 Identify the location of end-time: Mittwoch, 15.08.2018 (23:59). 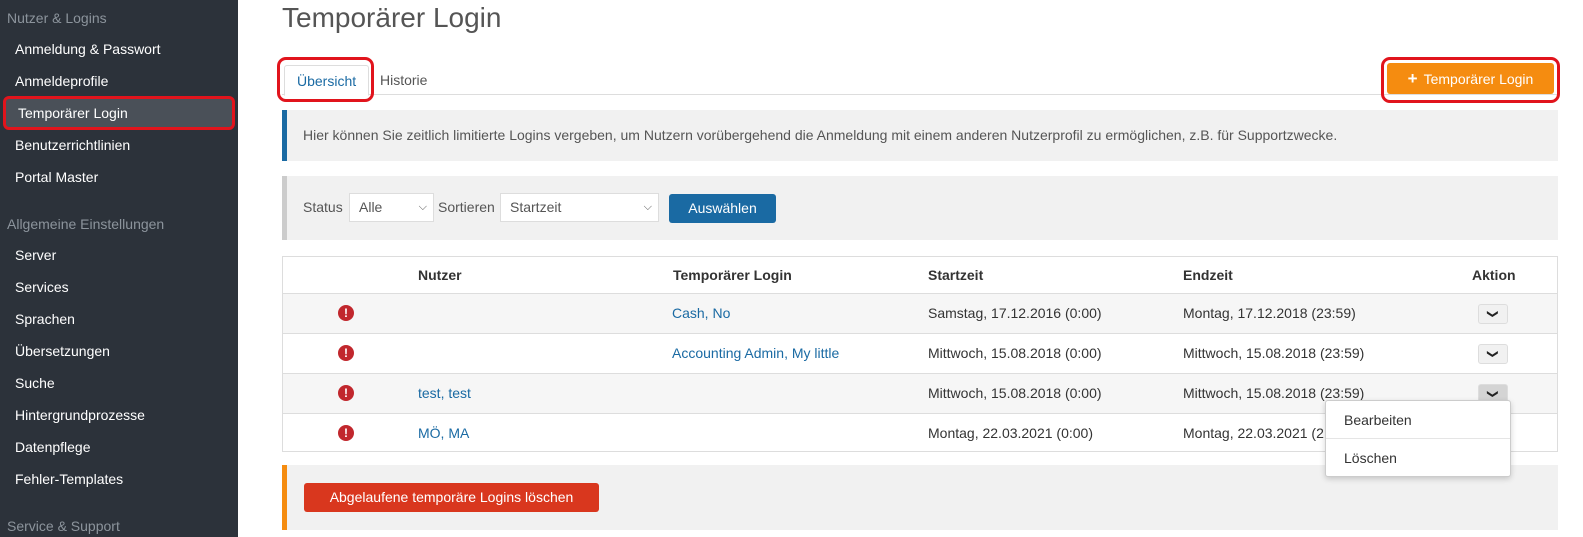
(1274, 353).